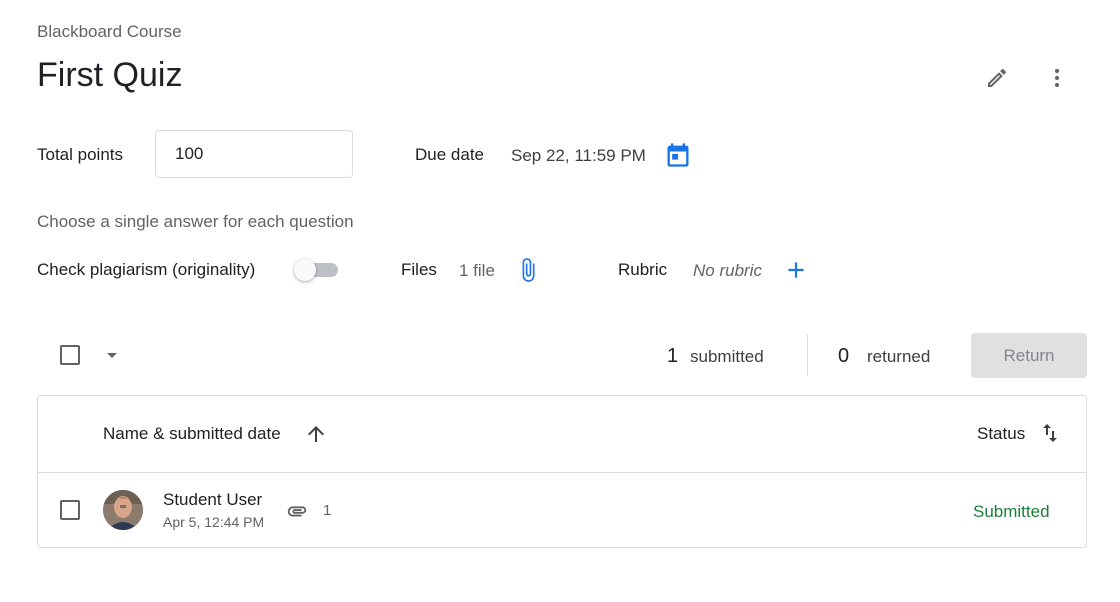  Describe the element at coordinates (578, 156) in the screenshot. I see `due-date-value: Sep 22, 11:59 PM` at that location.